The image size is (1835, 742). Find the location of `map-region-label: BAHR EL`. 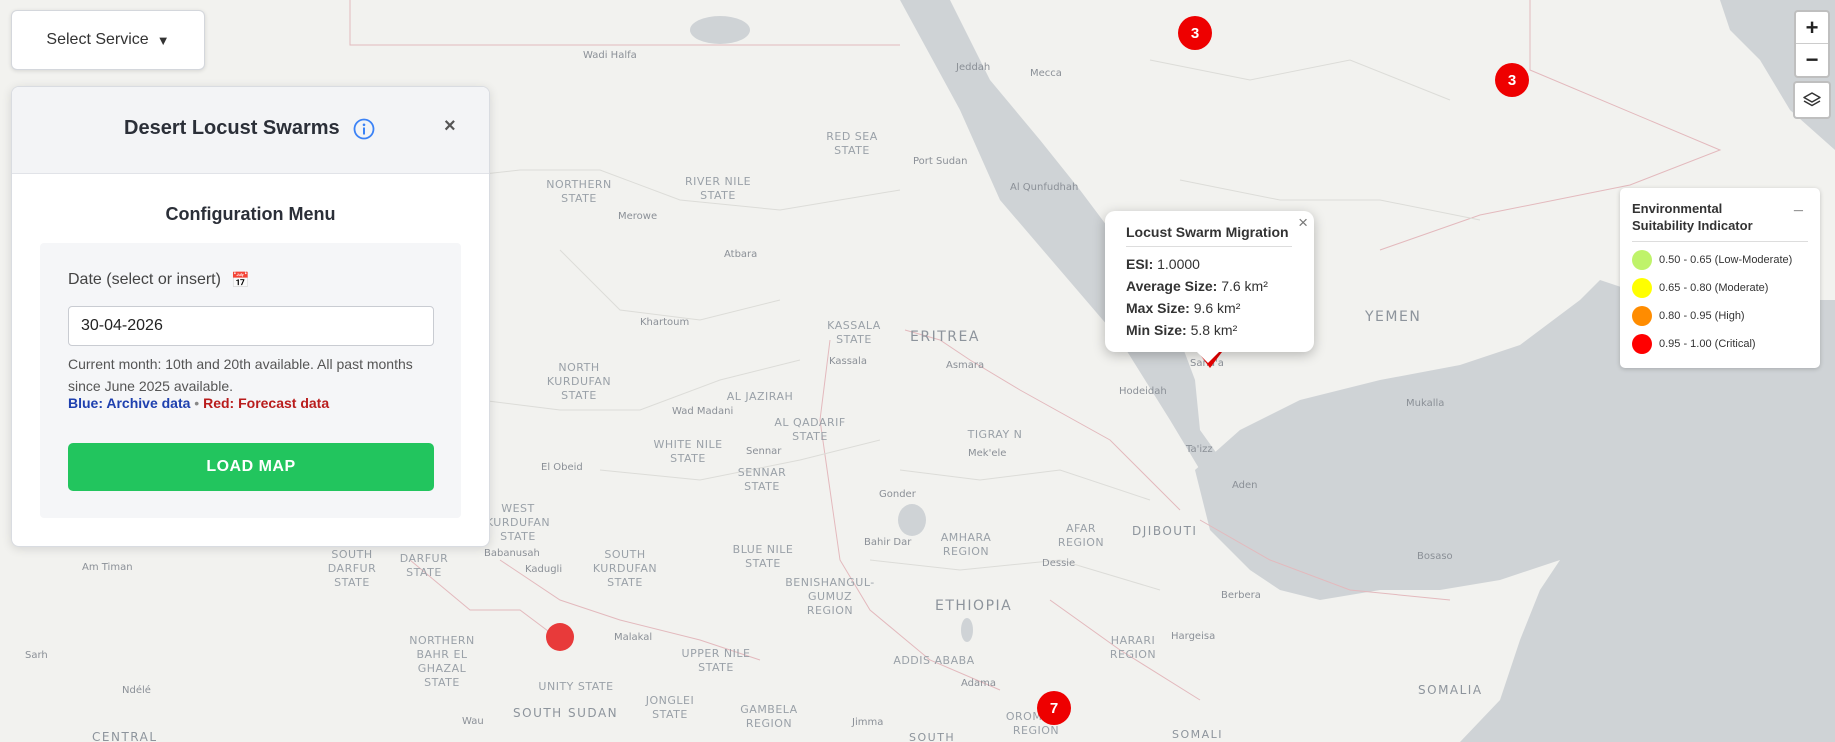

map-region-label: BAHR EL is located at coordinates (441, 654).